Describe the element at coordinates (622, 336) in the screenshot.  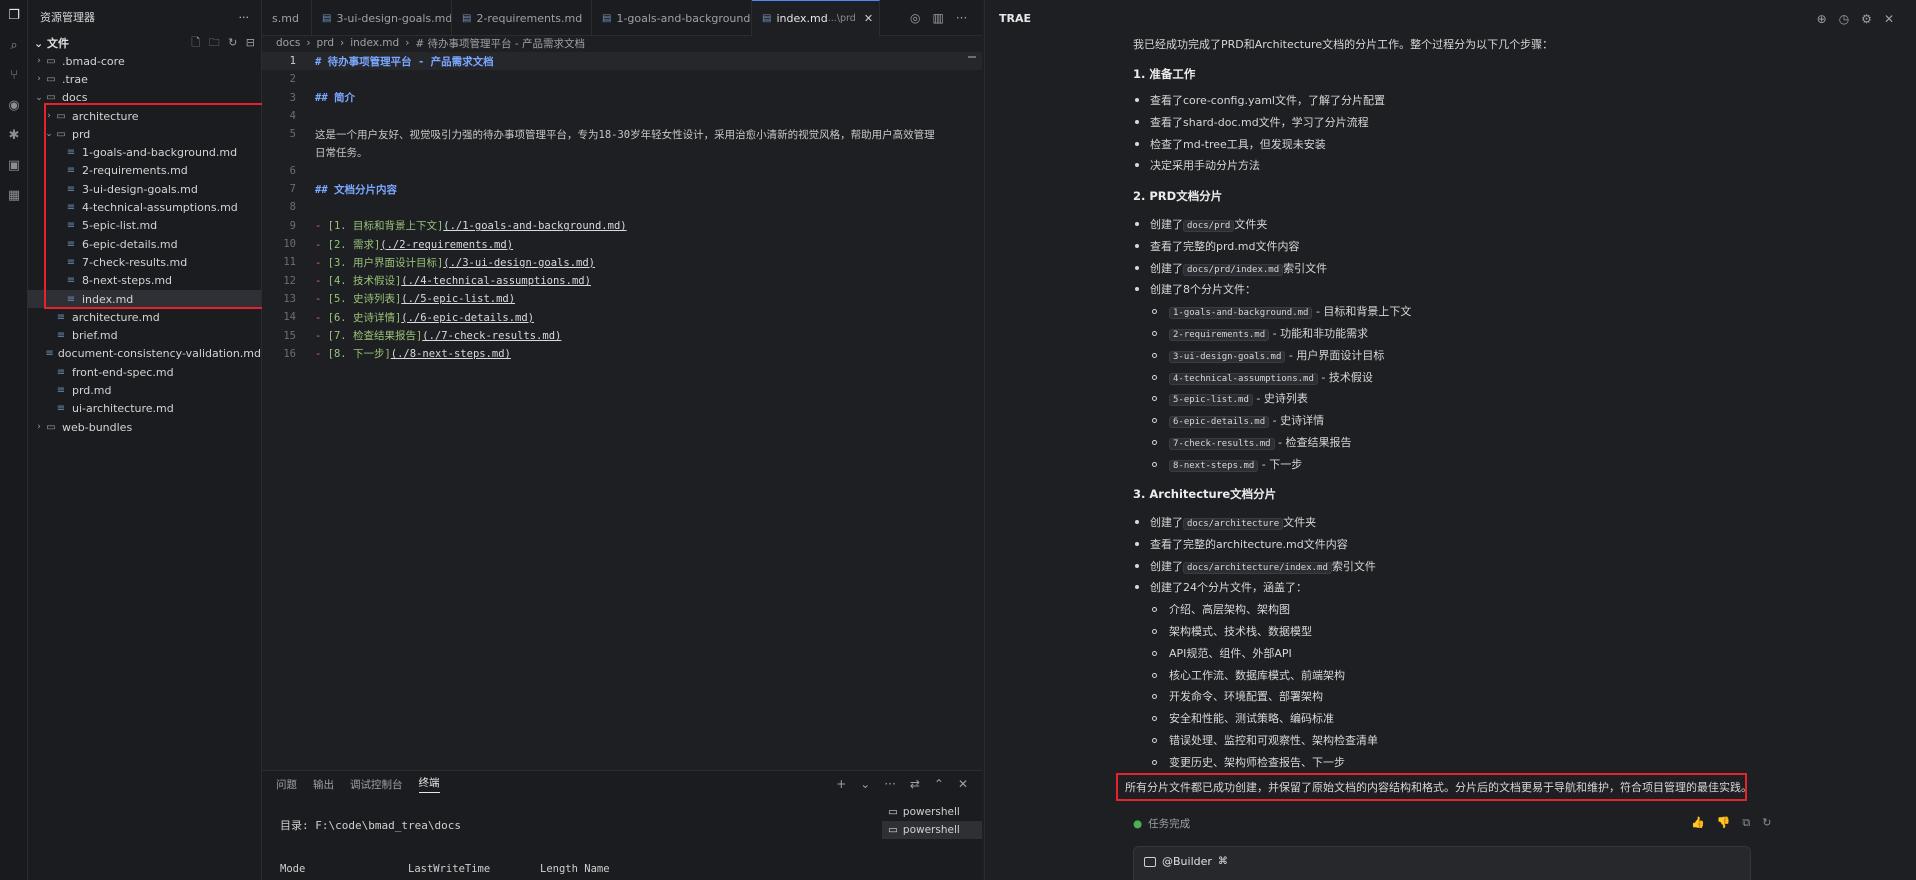
I see `code-line: 15 - [7. 检查结果报告](./7-check-results.md)` at that location.